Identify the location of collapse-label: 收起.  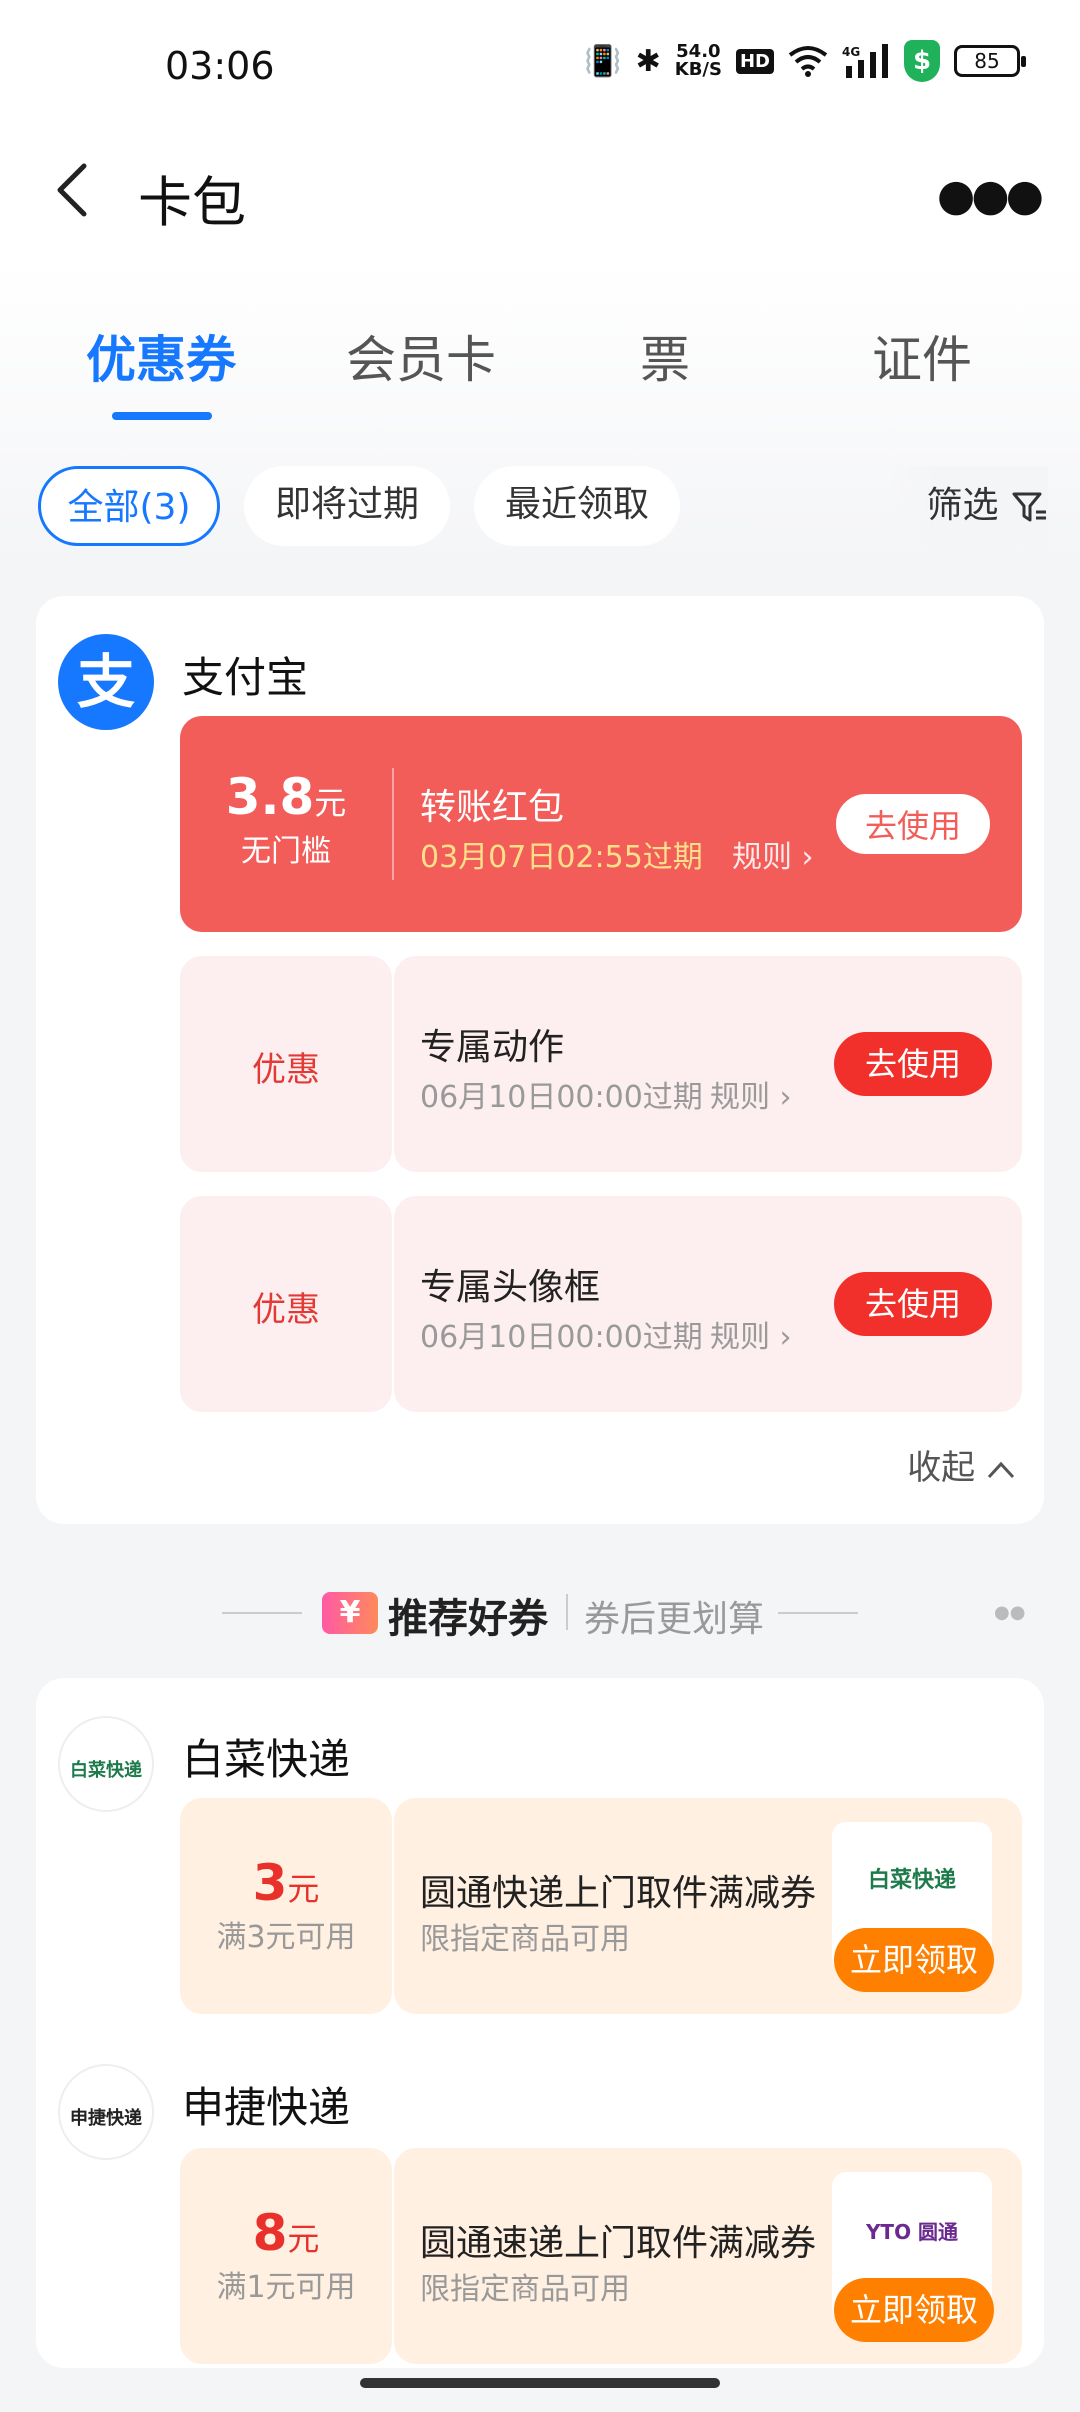
(941, 1468).